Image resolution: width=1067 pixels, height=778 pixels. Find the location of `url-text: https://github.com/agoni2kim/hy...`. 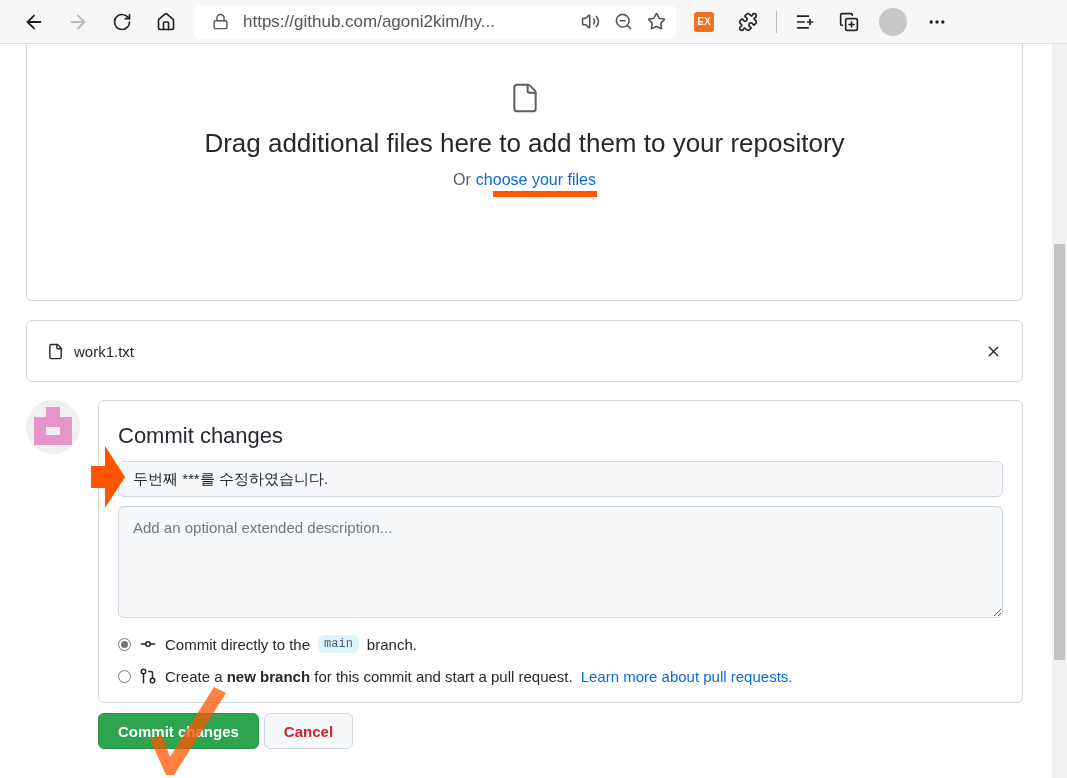

url-text: https://github.com/agoni2kim/hy... is located at coordinates (369, 21).